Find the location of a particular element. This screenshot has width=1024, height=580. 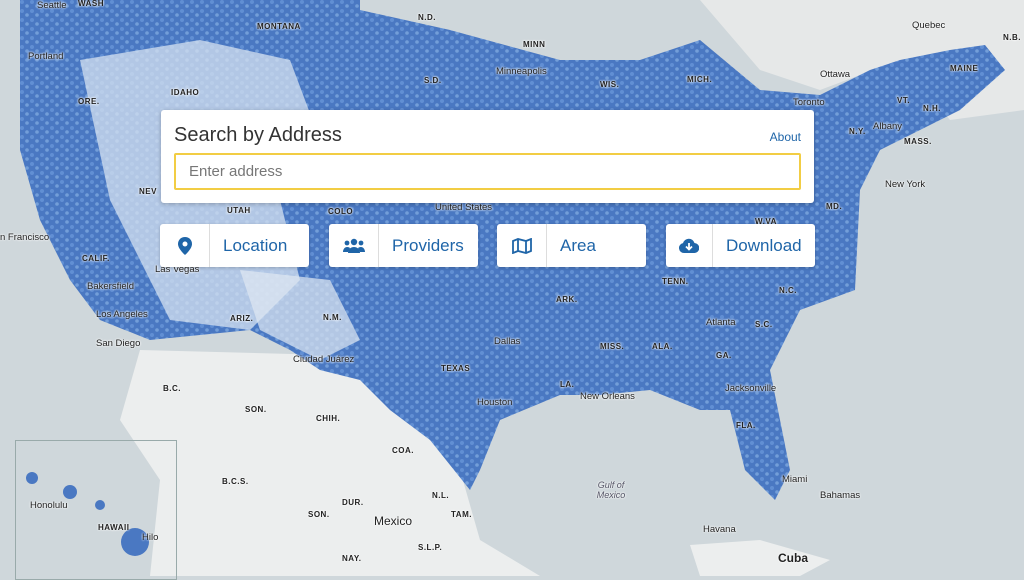

map-label: MASS. is located at coordinates (918, 141).